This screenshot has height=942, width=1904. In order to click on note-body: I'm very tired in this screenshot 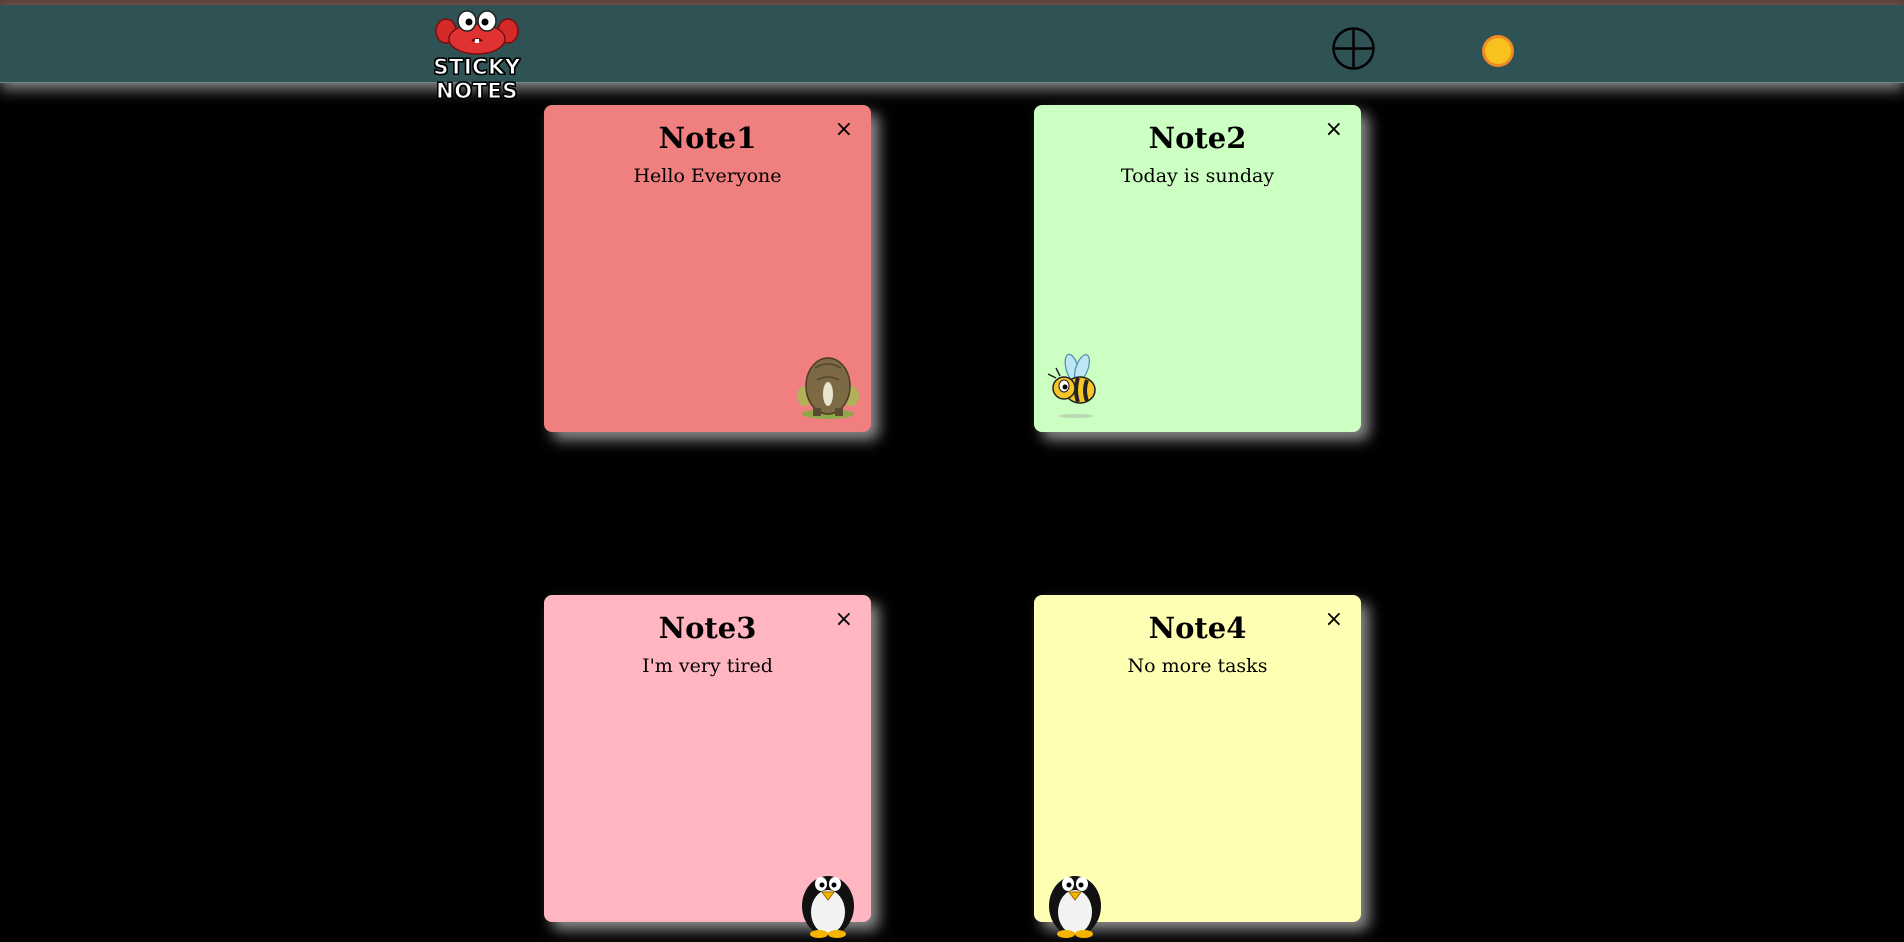, I will do `click(707, 666)`.